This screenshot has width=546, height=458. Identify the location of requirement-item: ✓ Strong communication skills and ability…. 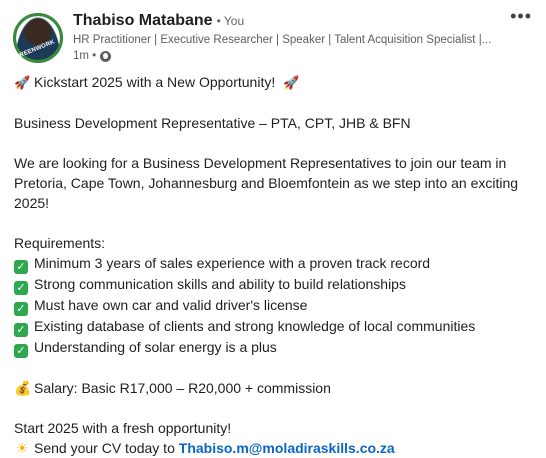
(274, 284).